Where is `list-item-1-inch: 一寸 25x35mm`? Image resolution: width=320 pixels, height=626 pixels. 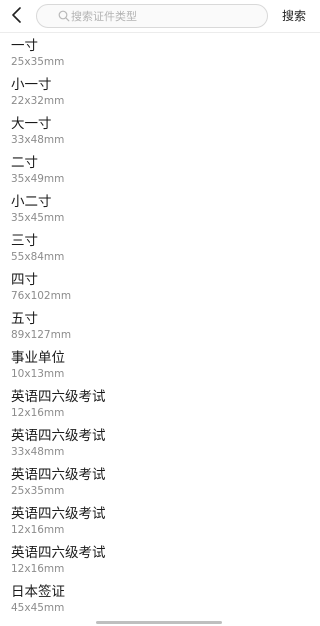
list-item-1-inch: 一寸 25x35mm is located at coordinates (160, 52).